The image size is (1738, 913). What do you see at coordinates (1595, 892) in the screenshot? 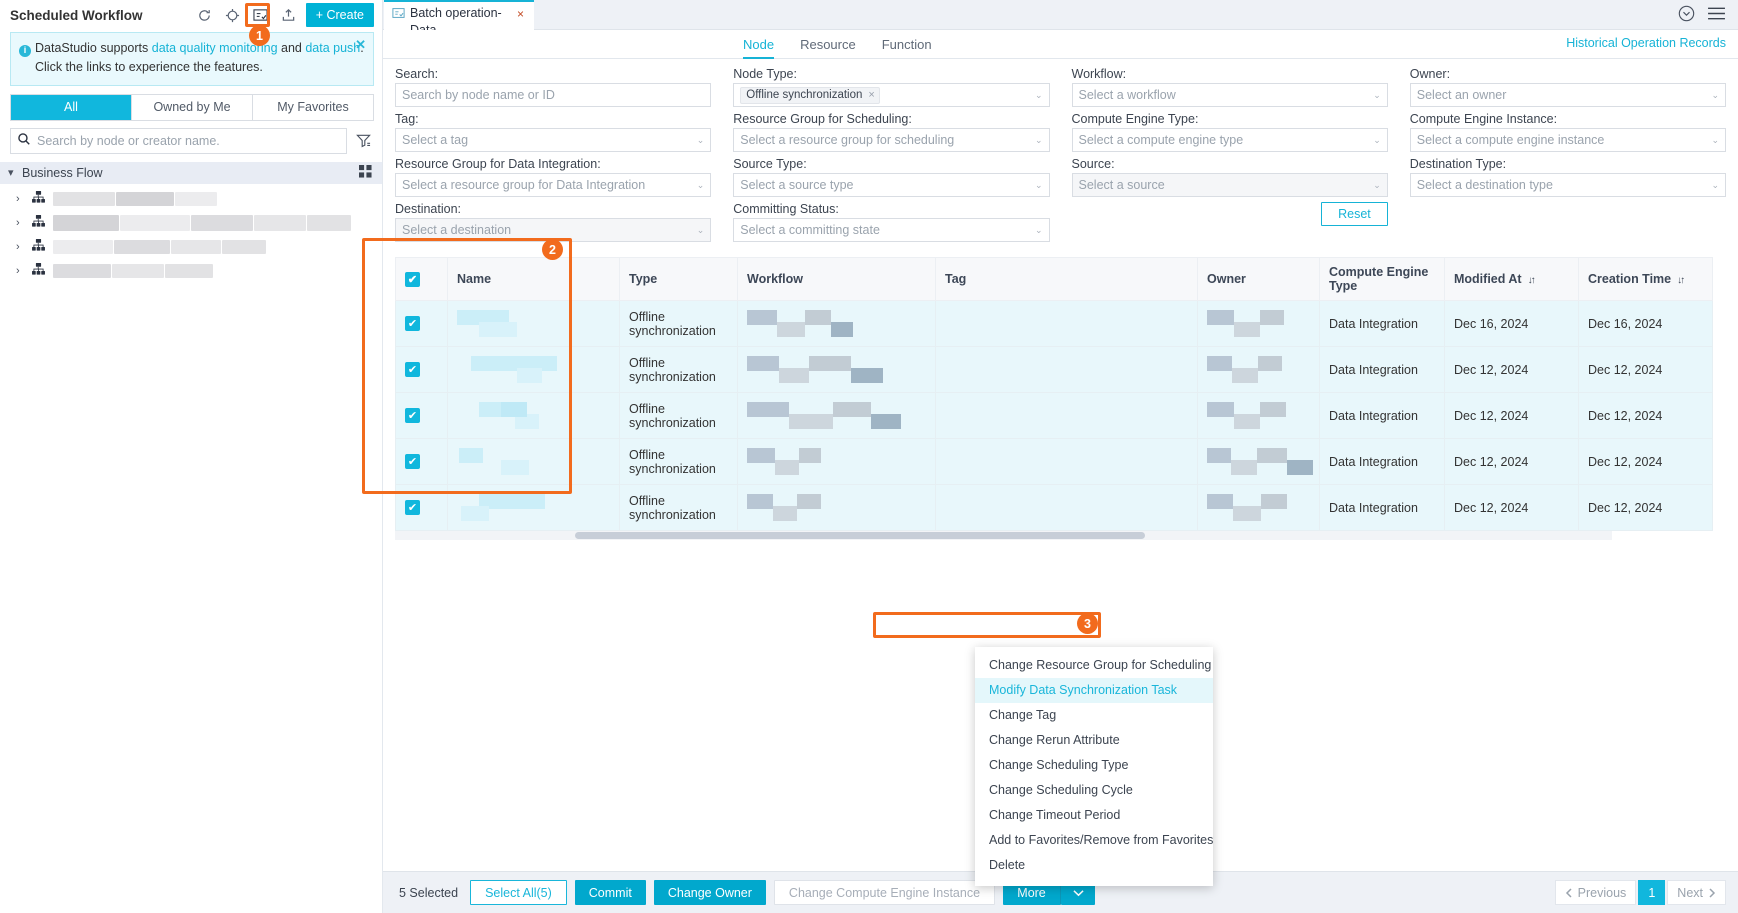
I see `previous-page-button: Previous` at bounding box center [1595, 892].